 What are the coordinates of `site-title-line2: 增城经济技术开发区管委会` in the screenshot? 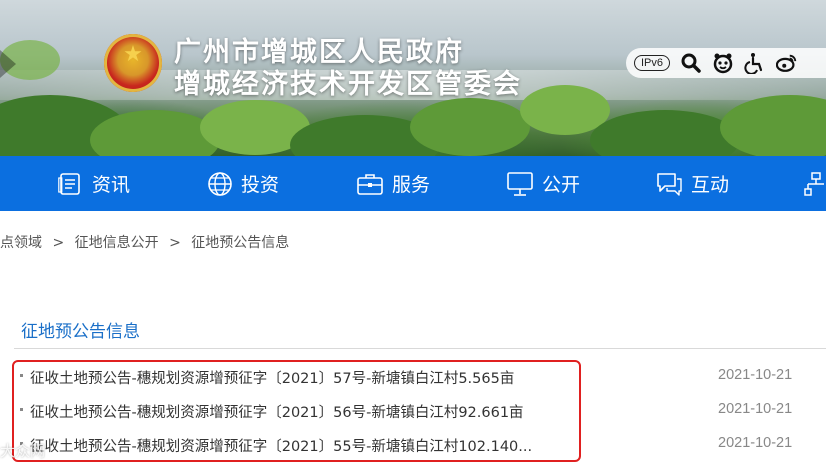 It's located at (348, 84).